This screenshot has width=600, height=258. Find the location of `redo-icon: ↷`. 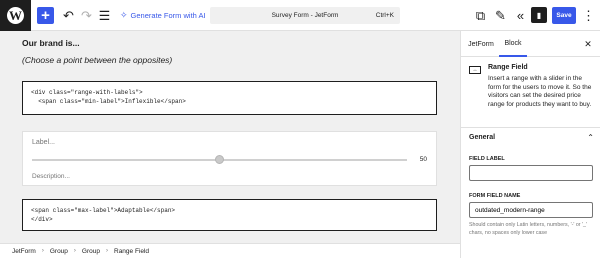

redo-icon: ↷ is located at coordinates (86, 15).